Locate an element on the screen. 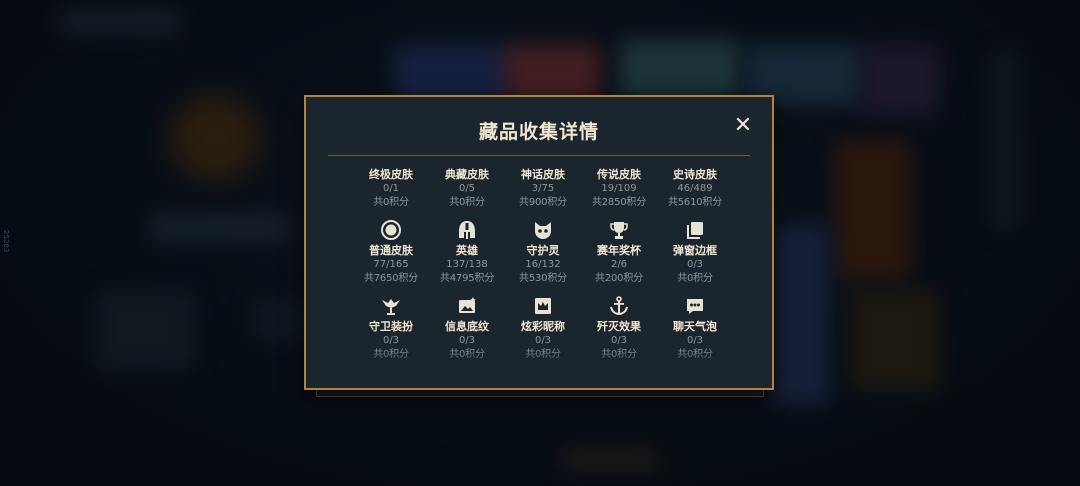 Image resolution: width=1080 pixels, height=486 pixels. item-count: 16/132 is located at coordinates (543, 264).